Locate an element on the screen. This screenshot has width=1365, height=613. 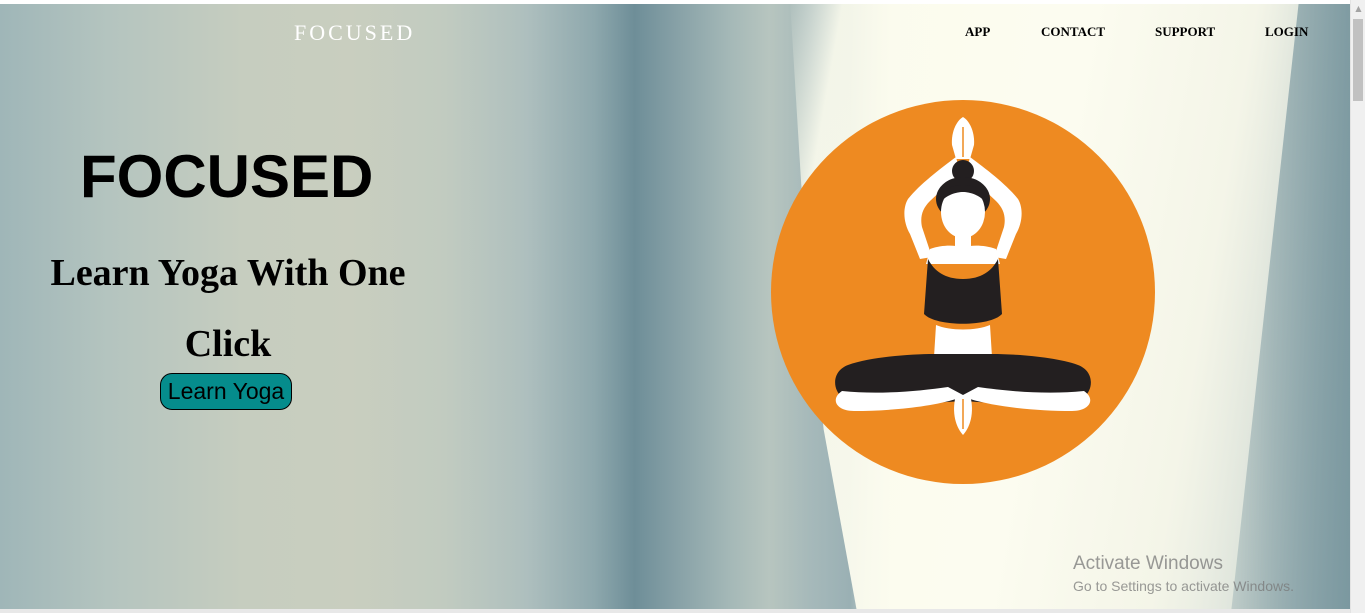
nav-link-login: LOGIN is located at coordinates (1286, 32).